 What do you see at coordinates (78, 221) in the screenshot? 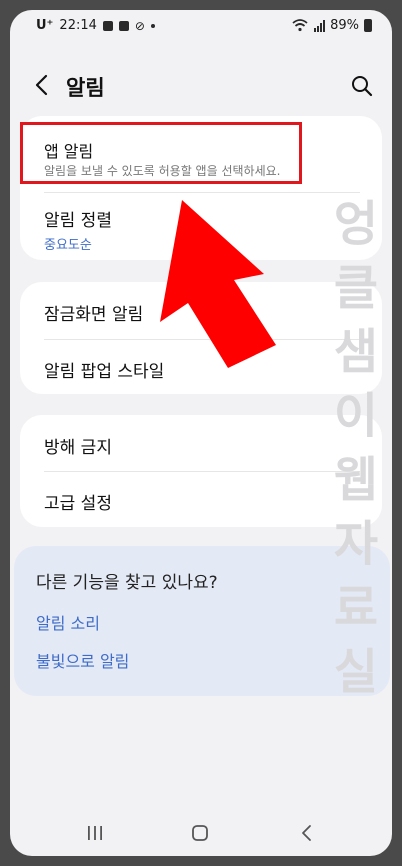
I see `sort-notifications-label: 알림 정렬` at bounding box center [78, 221].